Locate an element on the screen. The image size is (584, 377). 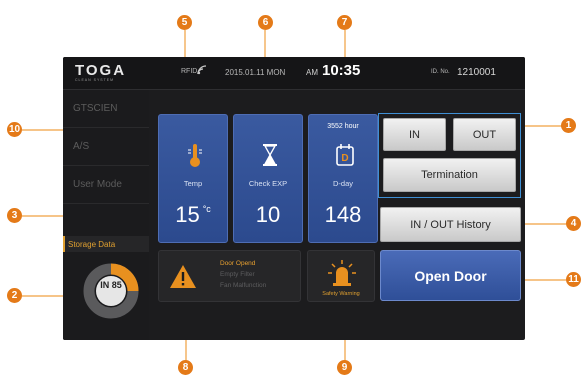
hourglass-icon is located at coordinates (270, 155).